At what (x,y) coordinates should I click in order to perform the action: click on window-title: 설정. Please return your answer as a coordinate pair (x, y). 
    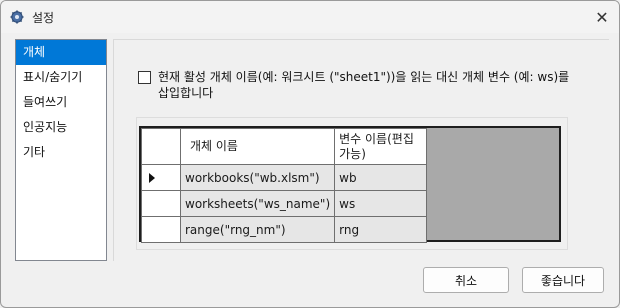
    Looking at the image, I should click on (43, 18).